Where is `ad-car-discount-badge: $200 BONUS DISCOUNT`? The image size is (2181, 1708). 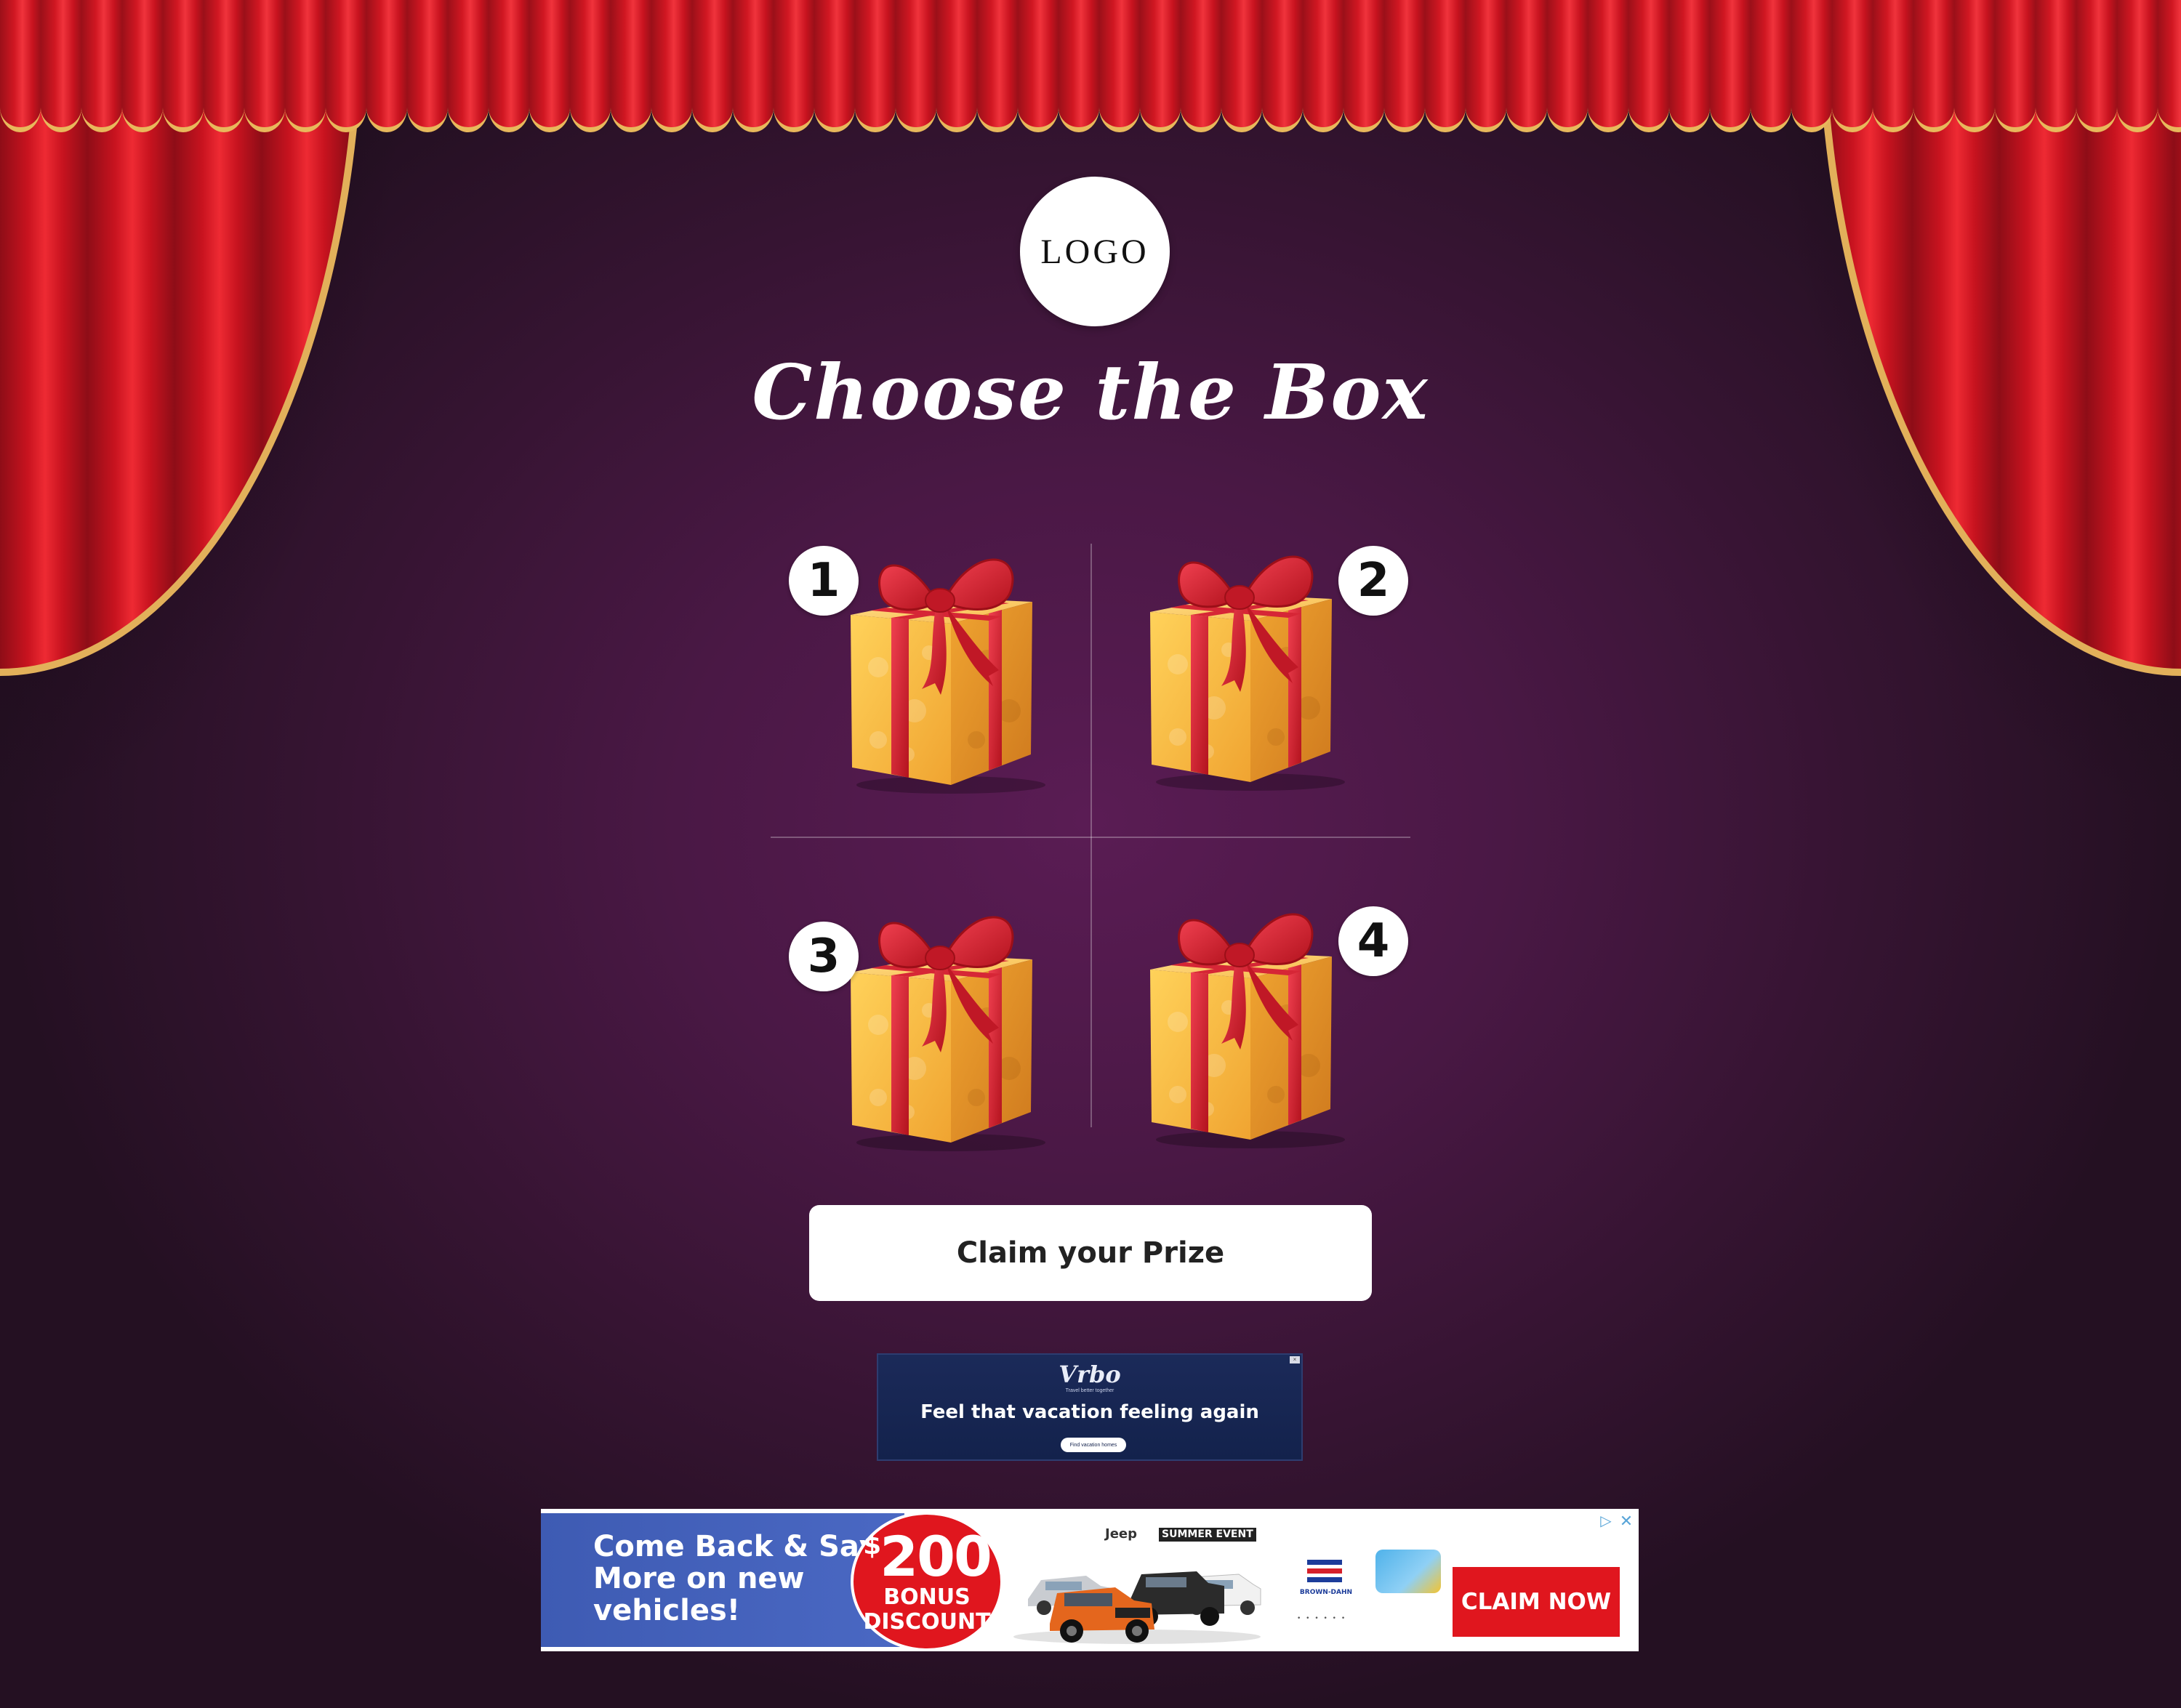
ad-car-discount-badge: $200 BONUS DISCOUNT is located at coordinates (927, 1582).